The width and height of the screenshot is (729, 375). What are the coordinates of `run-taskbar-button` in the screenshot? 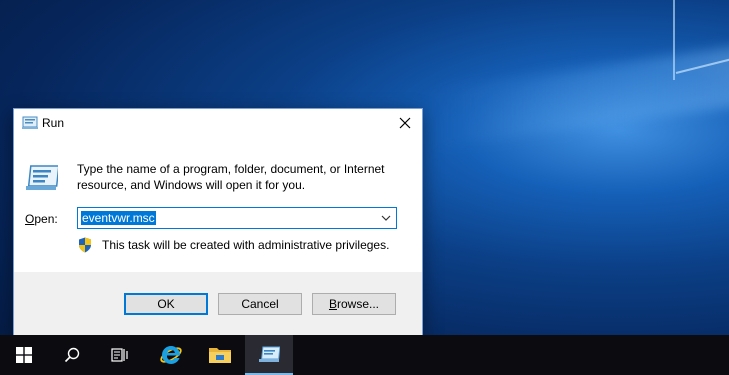 It's located at (269, 355).